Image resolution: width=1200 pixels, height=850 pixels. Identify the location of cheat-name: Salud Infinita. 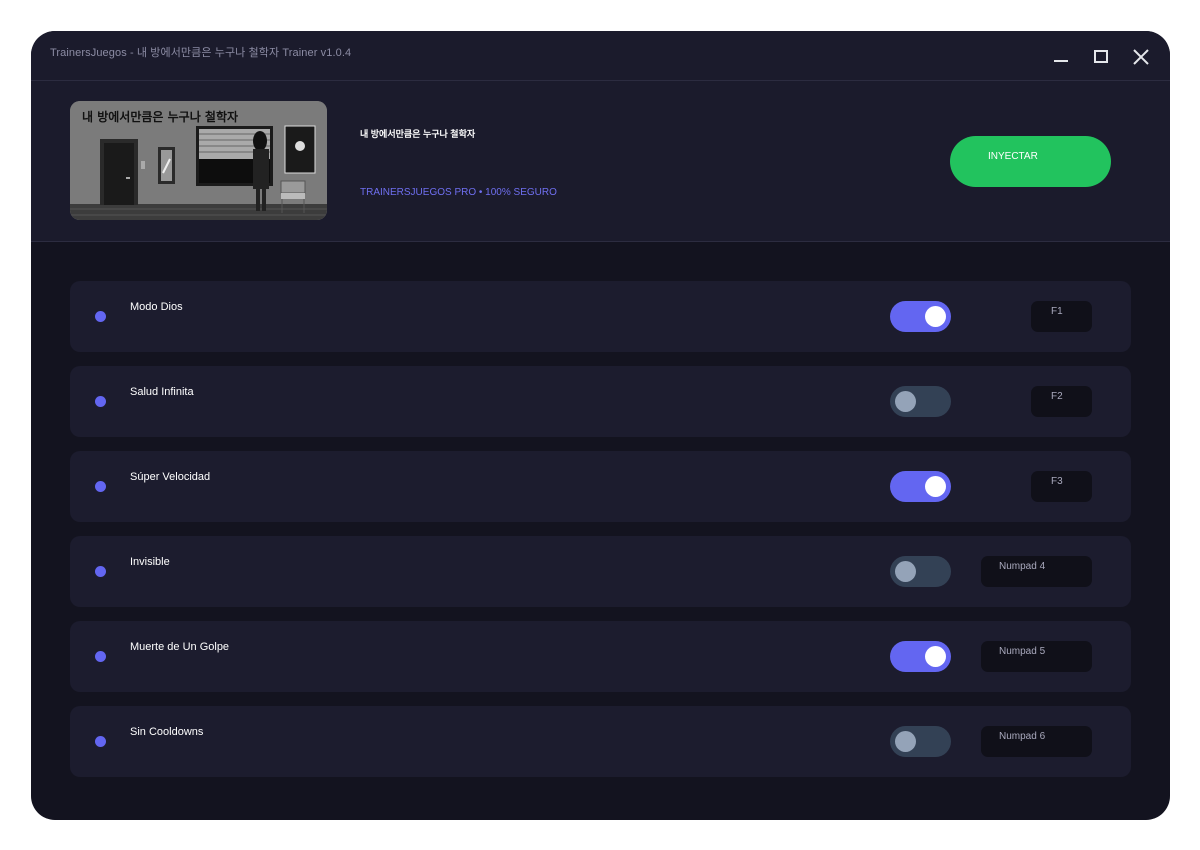
(162, 392).